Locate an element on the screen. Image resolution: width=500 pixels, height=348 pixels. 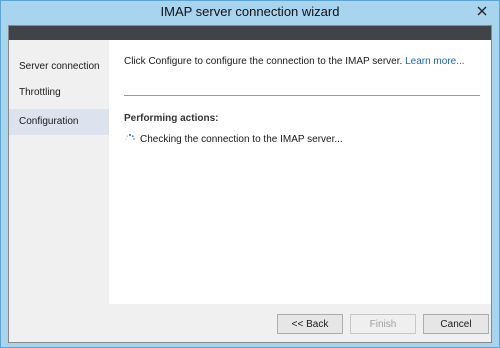
step-configuration: Configuration is located at coordinates (59, 122).